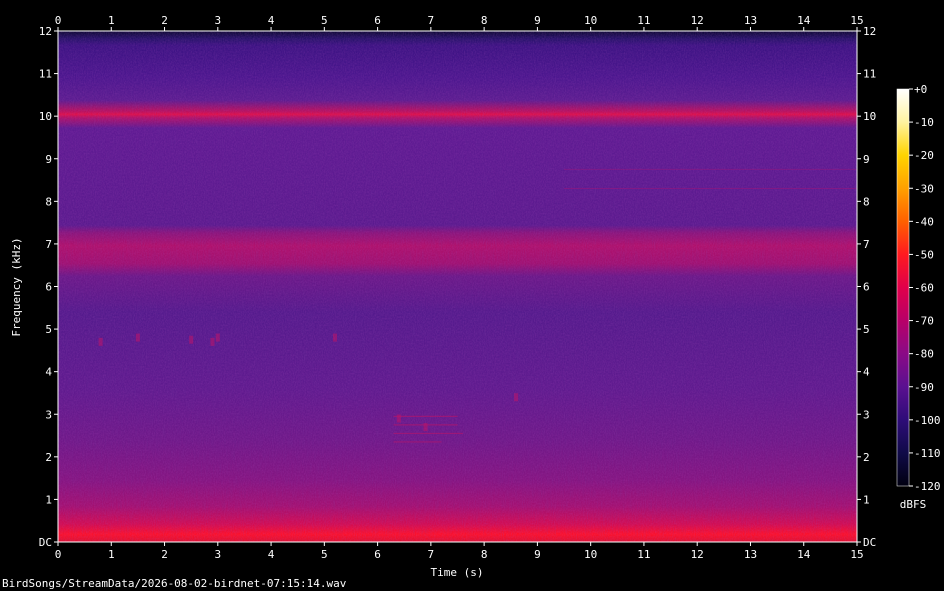 This screenshot has width=944, height=591. Describe the element at coordinates (48, 457) in the screenshot. I see `y-tick-left-label: 2` at that location.